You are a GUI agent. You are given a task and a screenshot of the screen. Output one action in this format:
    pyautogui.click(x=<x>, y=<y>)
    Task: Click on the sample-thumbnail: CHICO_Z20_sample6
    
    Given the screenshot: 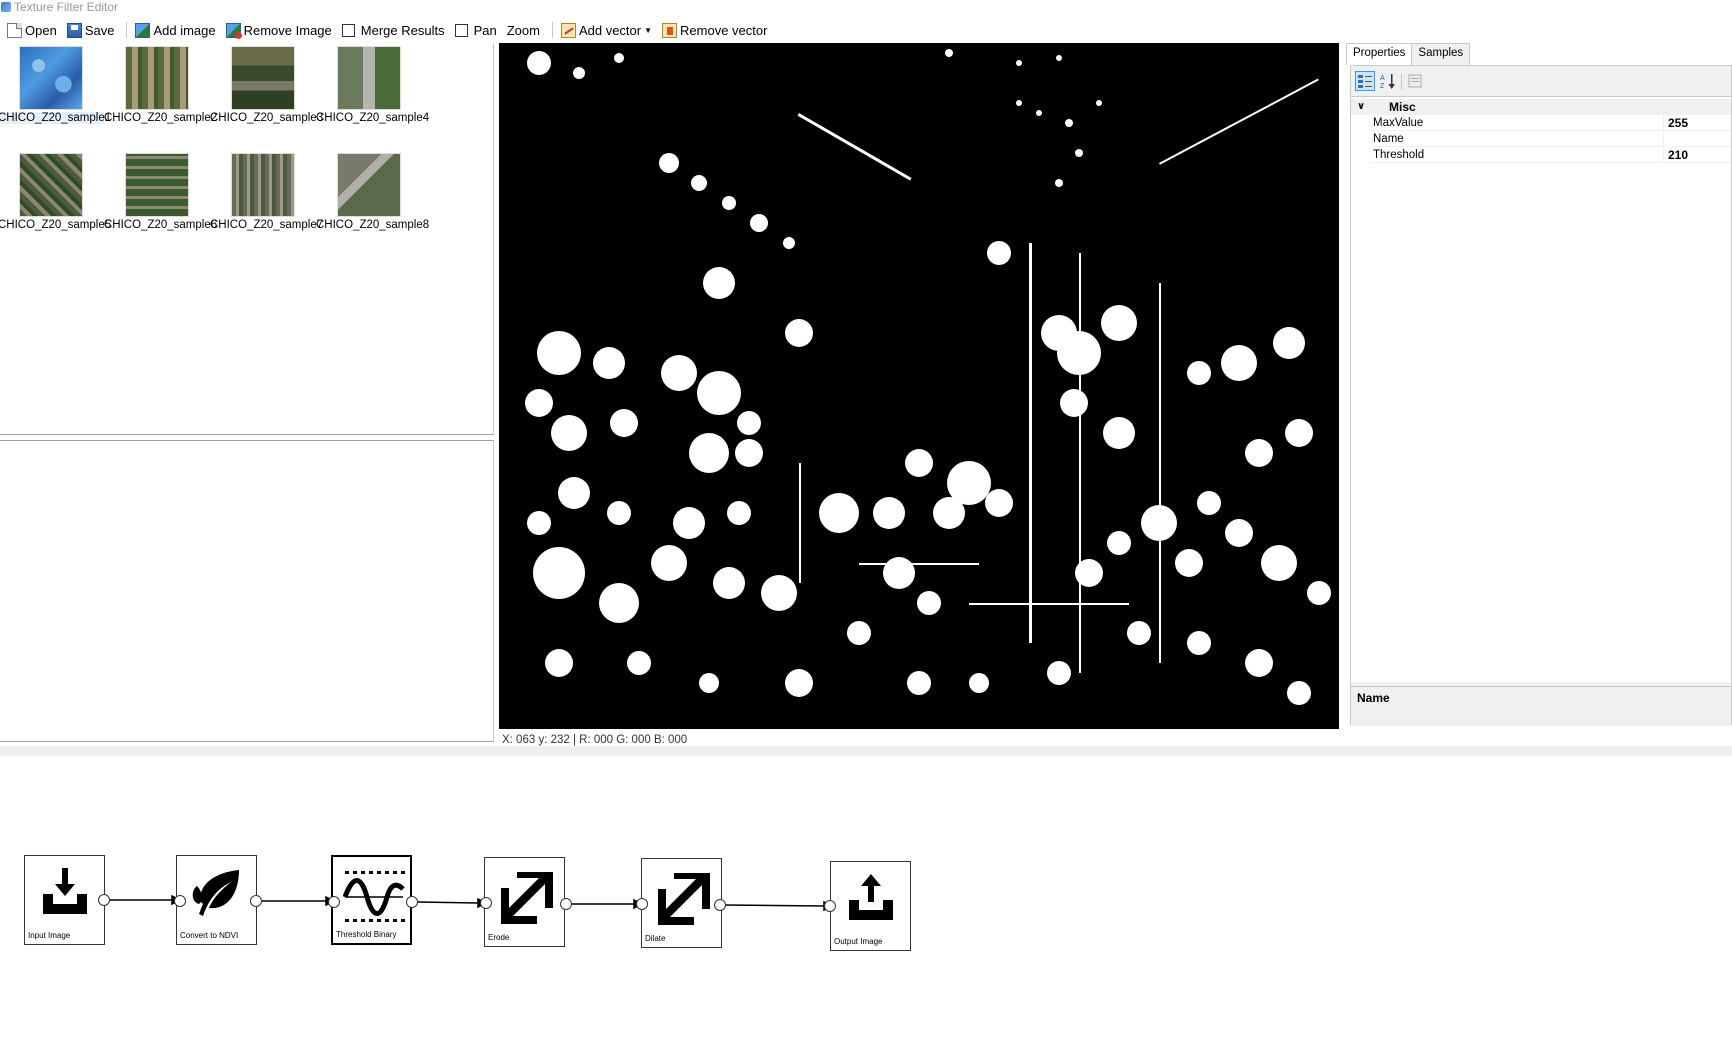 What is the action you would take?
    pyautogui.click(x=161, y=192)
    